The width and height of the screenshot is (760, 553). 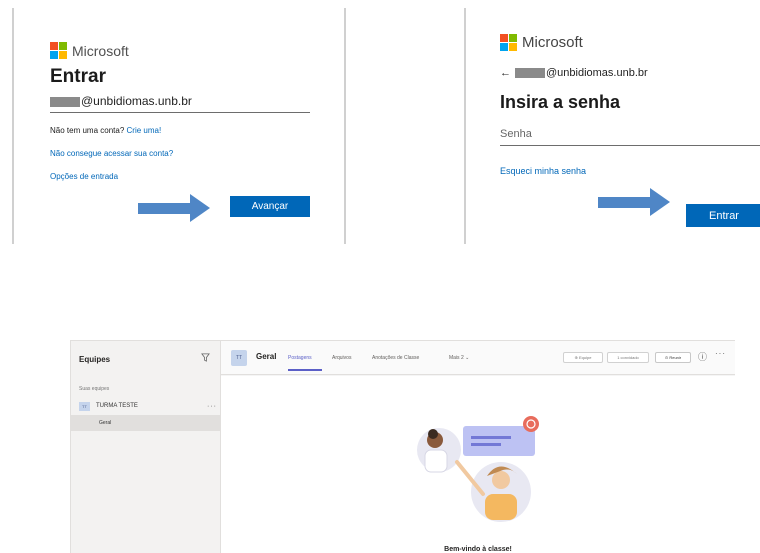 I want to click on no-account-line: Não tem uma conta? Crie uma!, so click(x=105, y=130).